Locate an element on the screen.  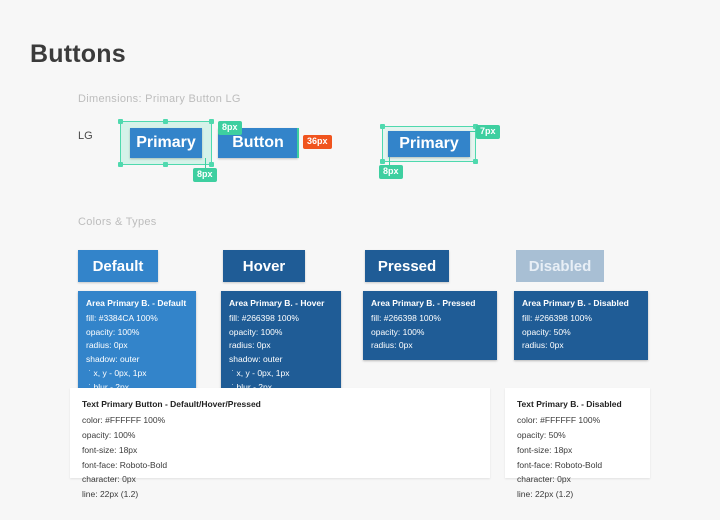
section-label-dimensions: Dimensions: Primary Button LG is located at coordinates (159, 99).